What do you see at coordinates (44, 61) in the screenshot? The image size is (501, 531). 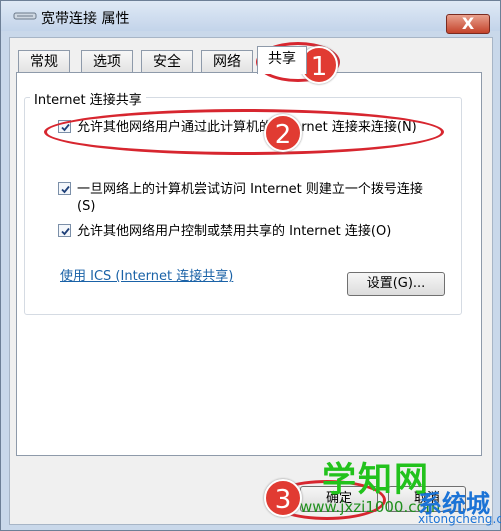 I see `tab-general: 常规` at bounding box center [44, 61].